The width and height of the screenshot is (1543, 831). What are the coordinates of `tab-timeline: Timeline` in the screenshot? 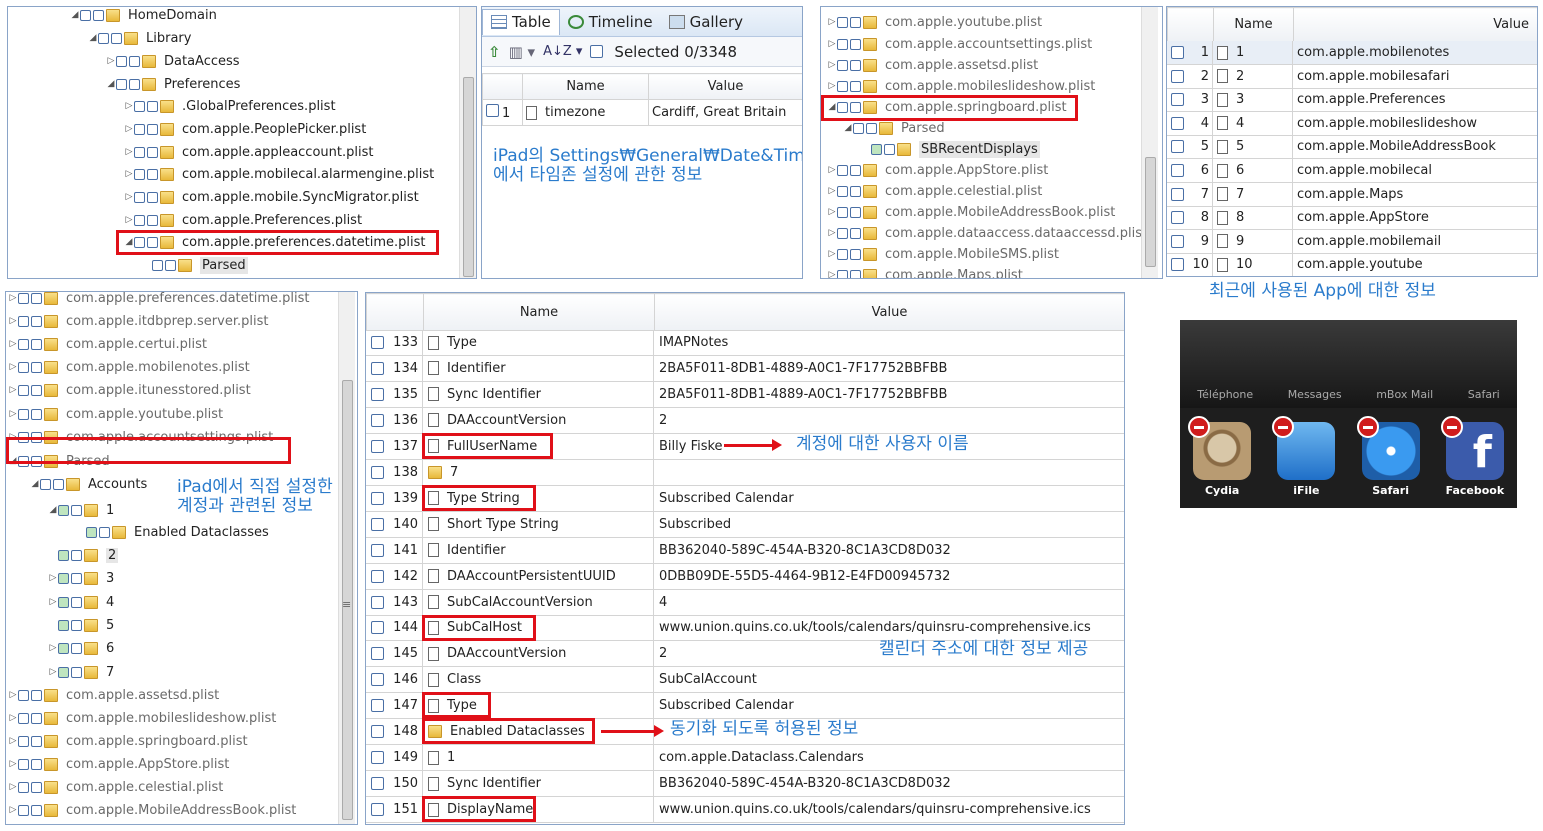 It's located at (610, 22).